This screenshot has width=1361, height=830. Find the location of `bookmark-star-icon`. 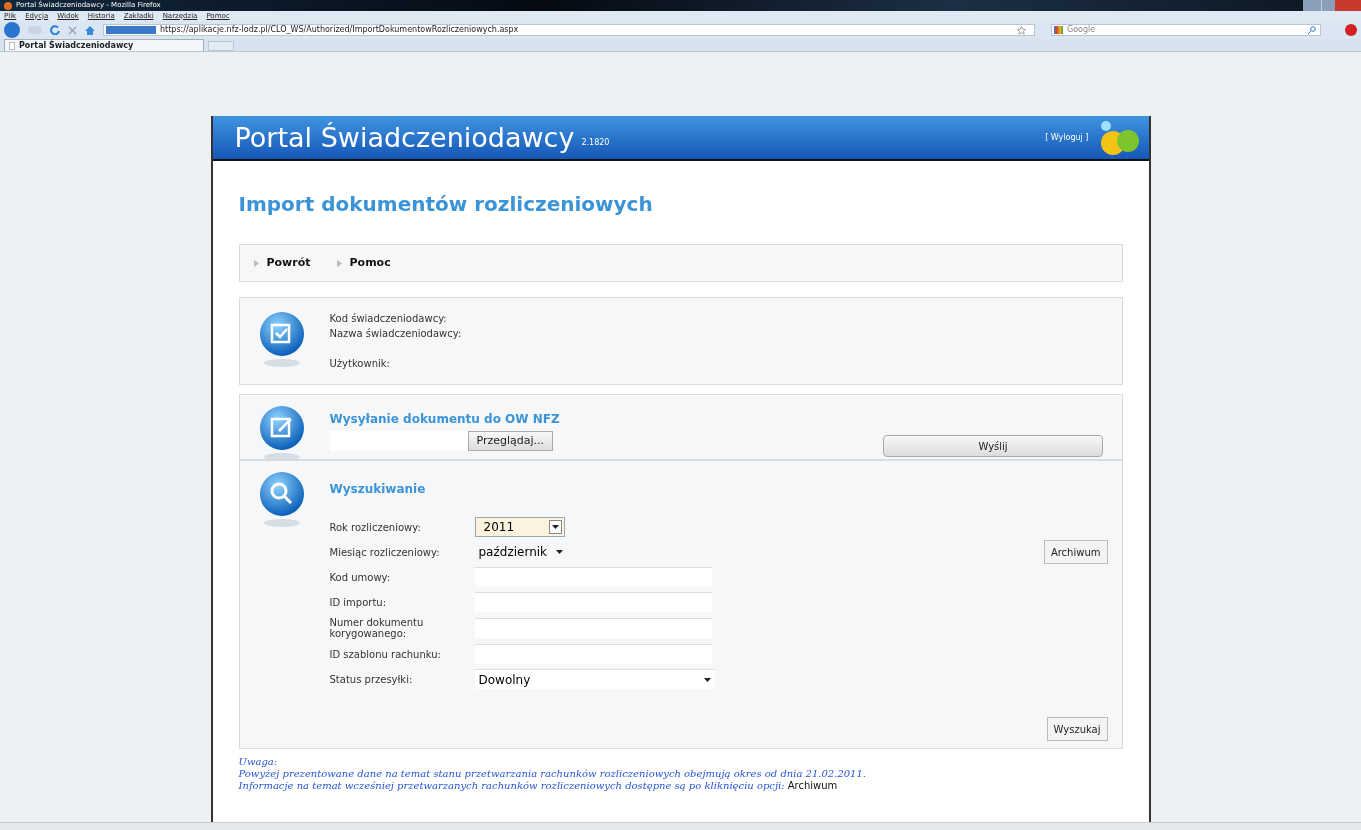

bookmark-star-icon is located at coordinates (1021, 30).